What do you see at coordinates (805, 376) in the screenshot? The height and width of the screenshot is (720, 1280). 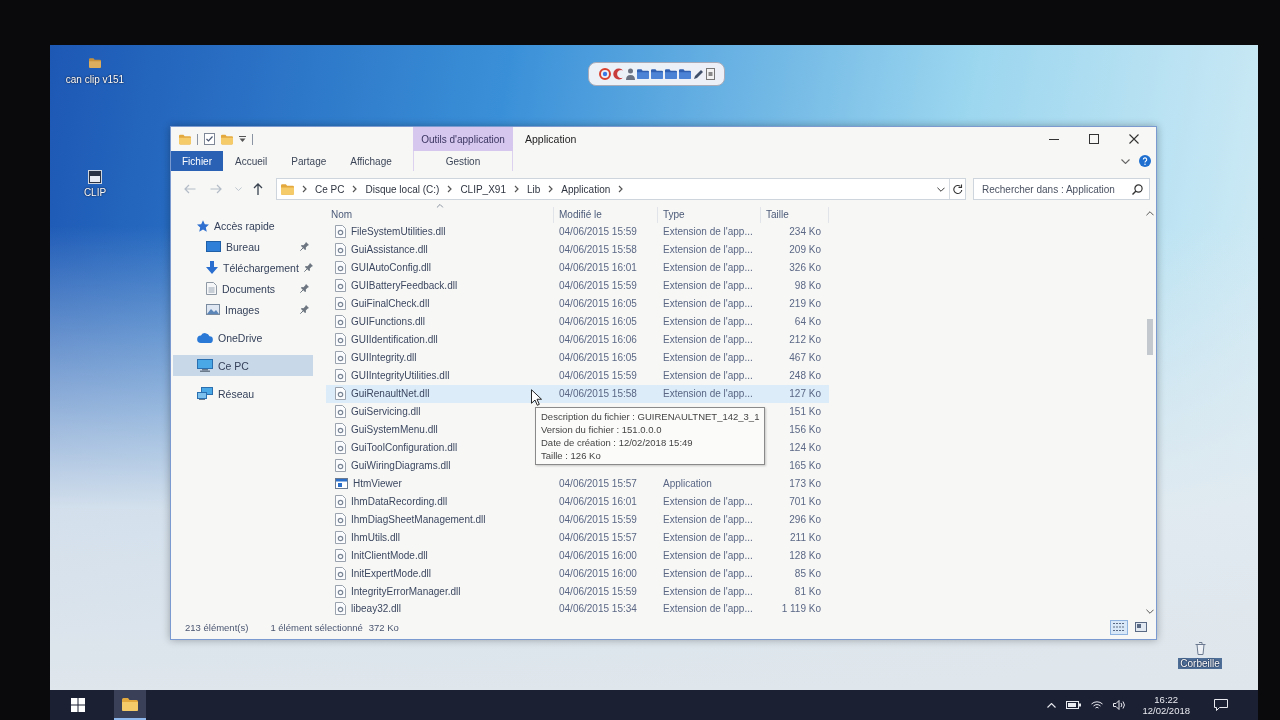 I see `file-size: 248 Ko` at bounding box center [805, 376].